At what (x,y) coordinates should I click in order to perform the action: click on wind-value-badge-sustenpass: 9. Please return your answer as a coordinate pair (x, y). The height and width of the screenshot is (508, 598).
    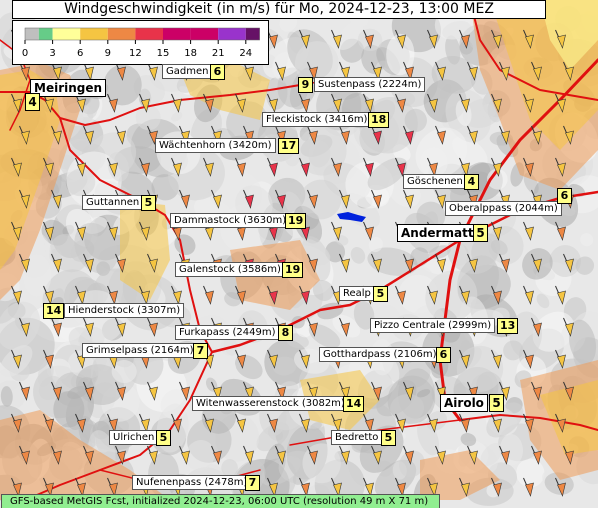
    Looking at the image, I should click on (305, 85).